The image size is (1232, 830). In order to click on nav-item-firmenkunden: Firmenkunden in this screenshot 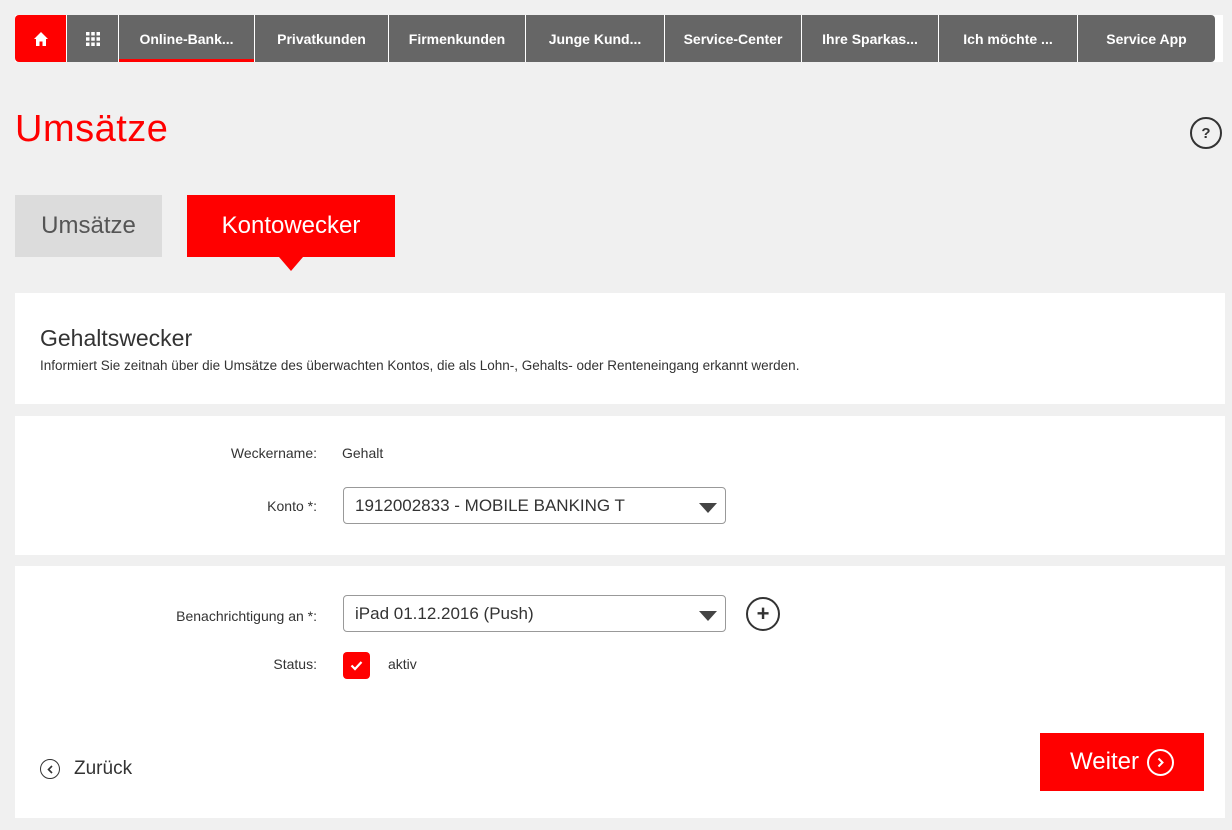, I will do `click(457, 38)`.